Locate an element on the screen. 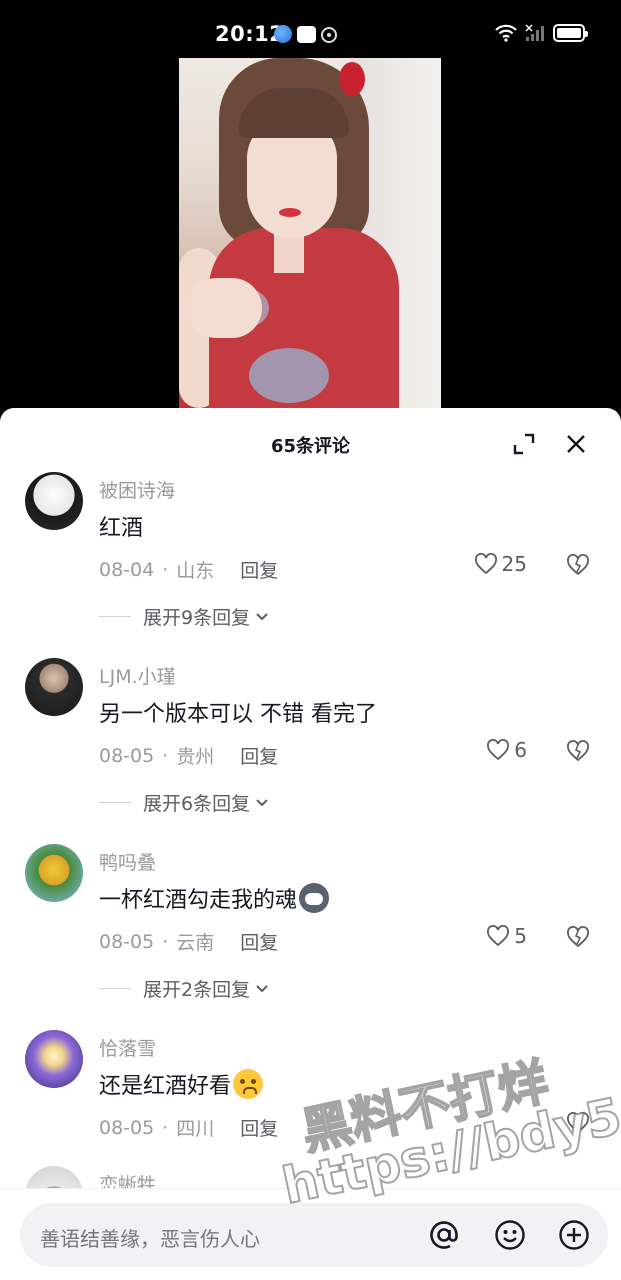 This screenshot has width=621, height=1280. like-count: 25 is located at coordinates (514, 564).